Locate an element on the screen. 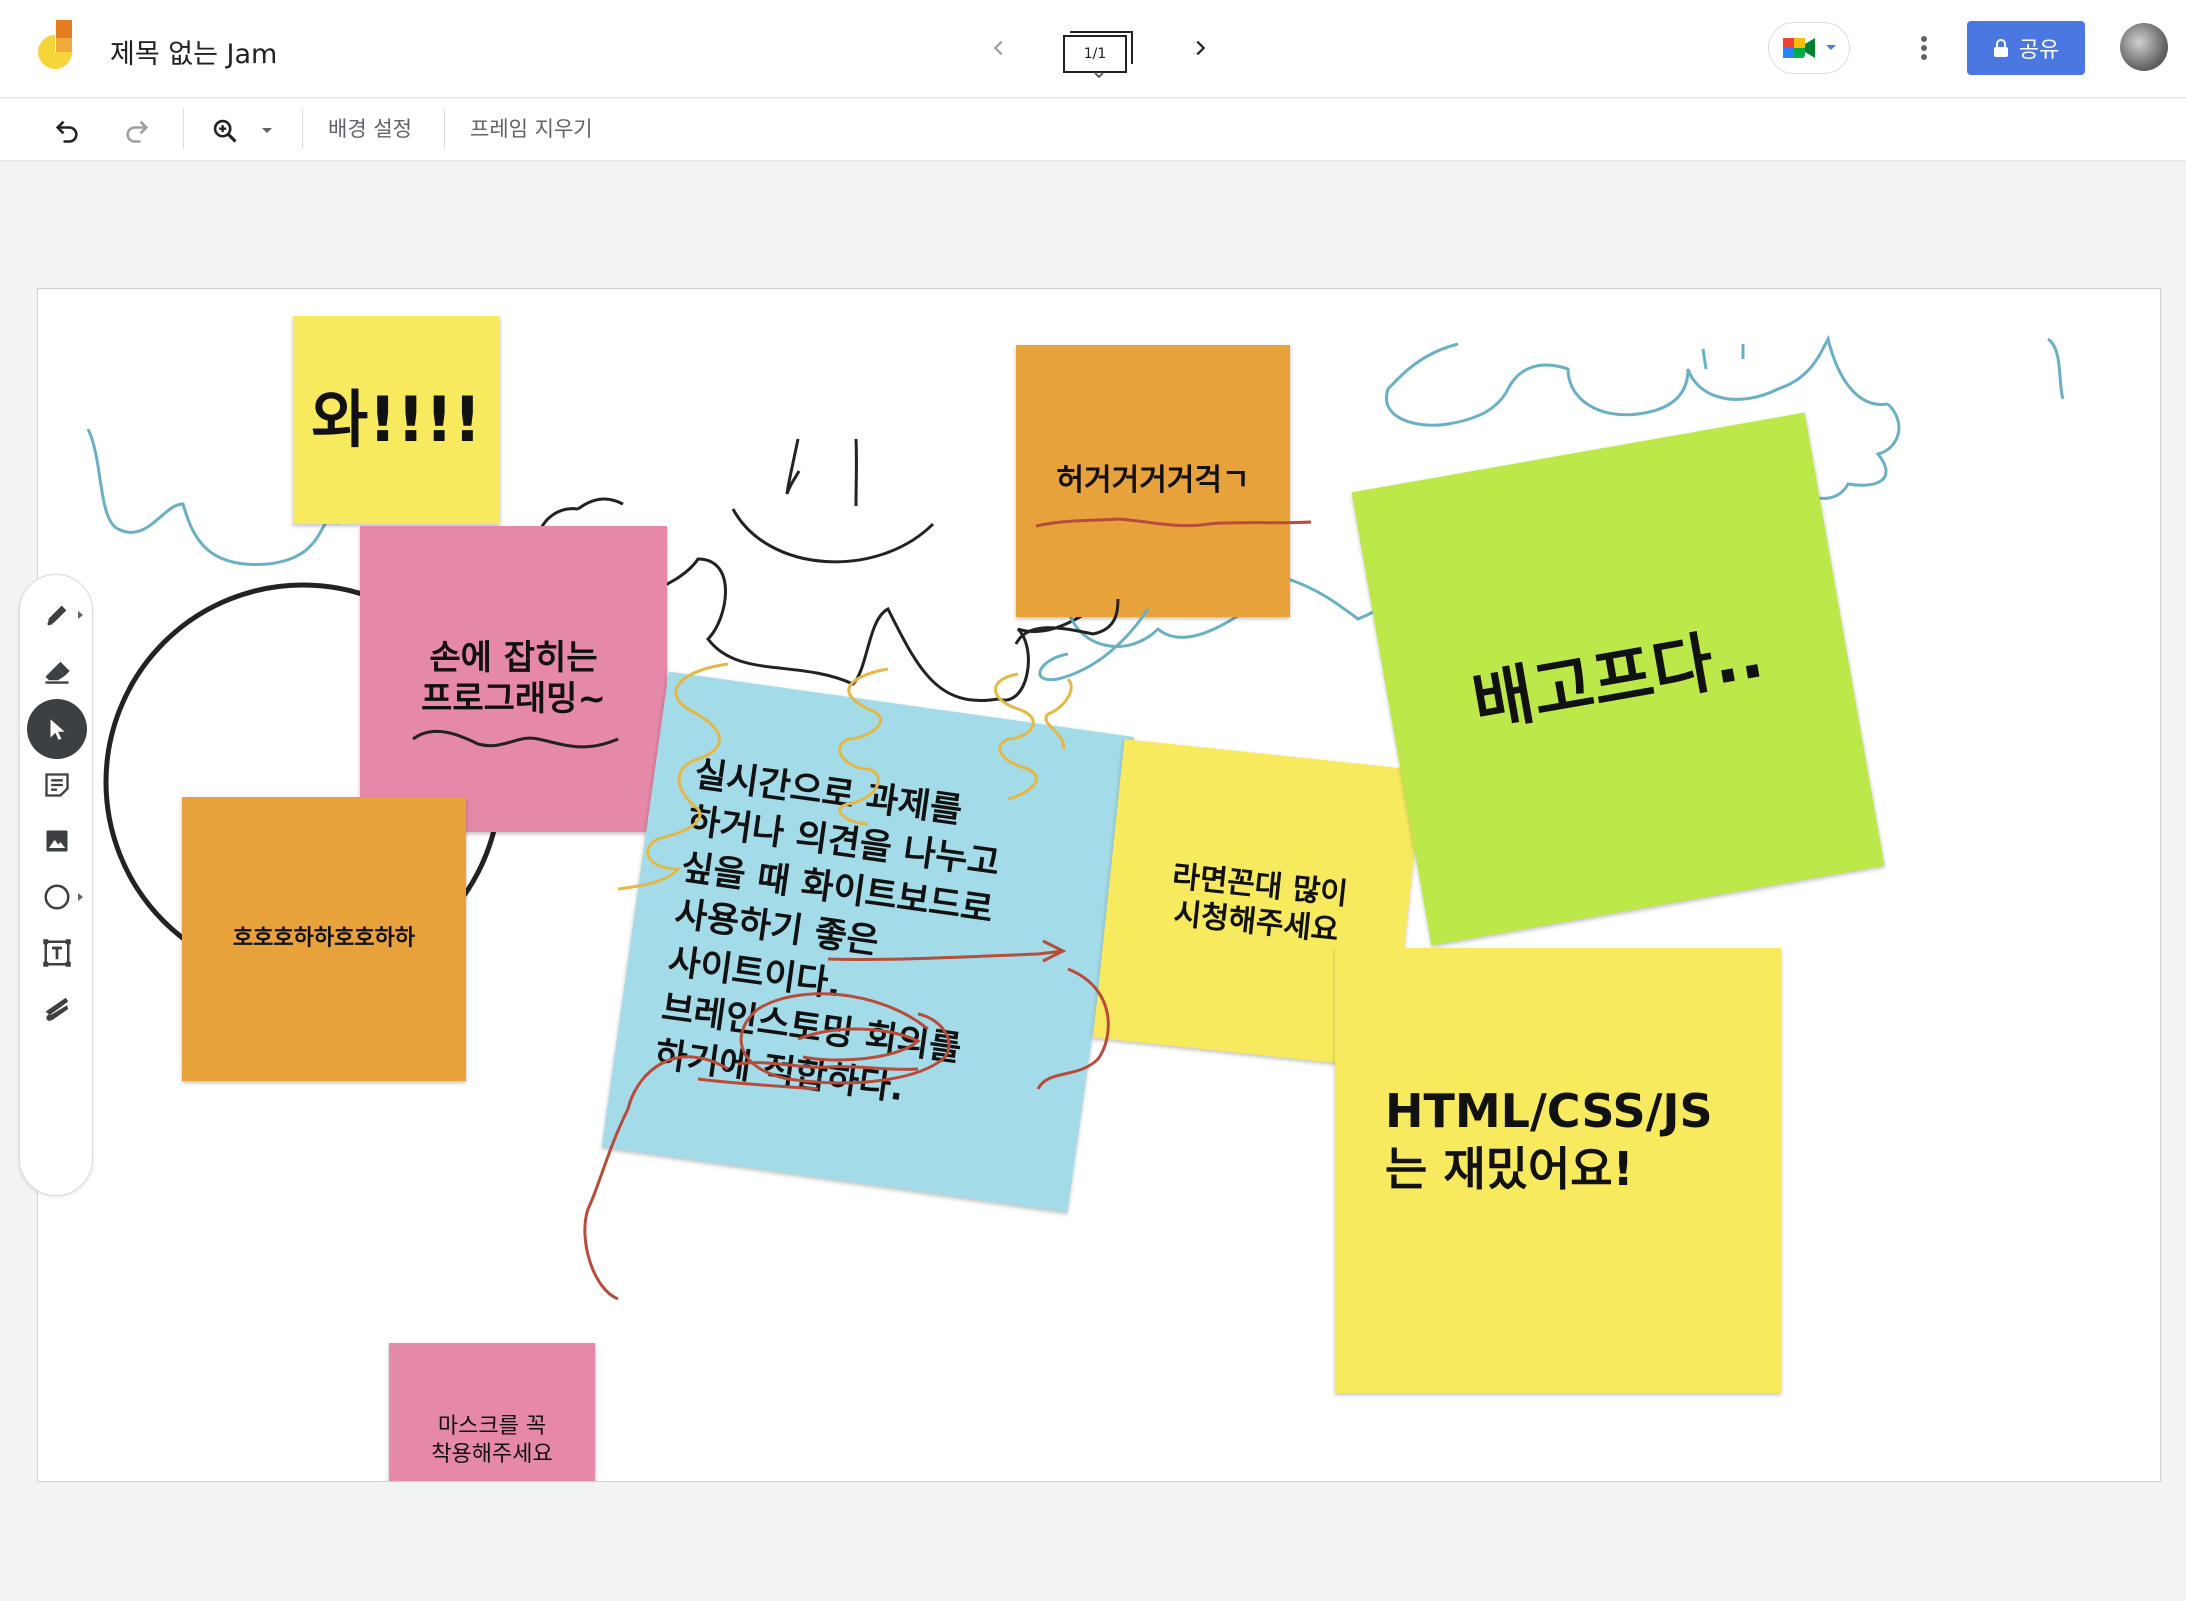 This screenshot has height=1601, width=2186. tool-palette is located at coordinates (56, 885).